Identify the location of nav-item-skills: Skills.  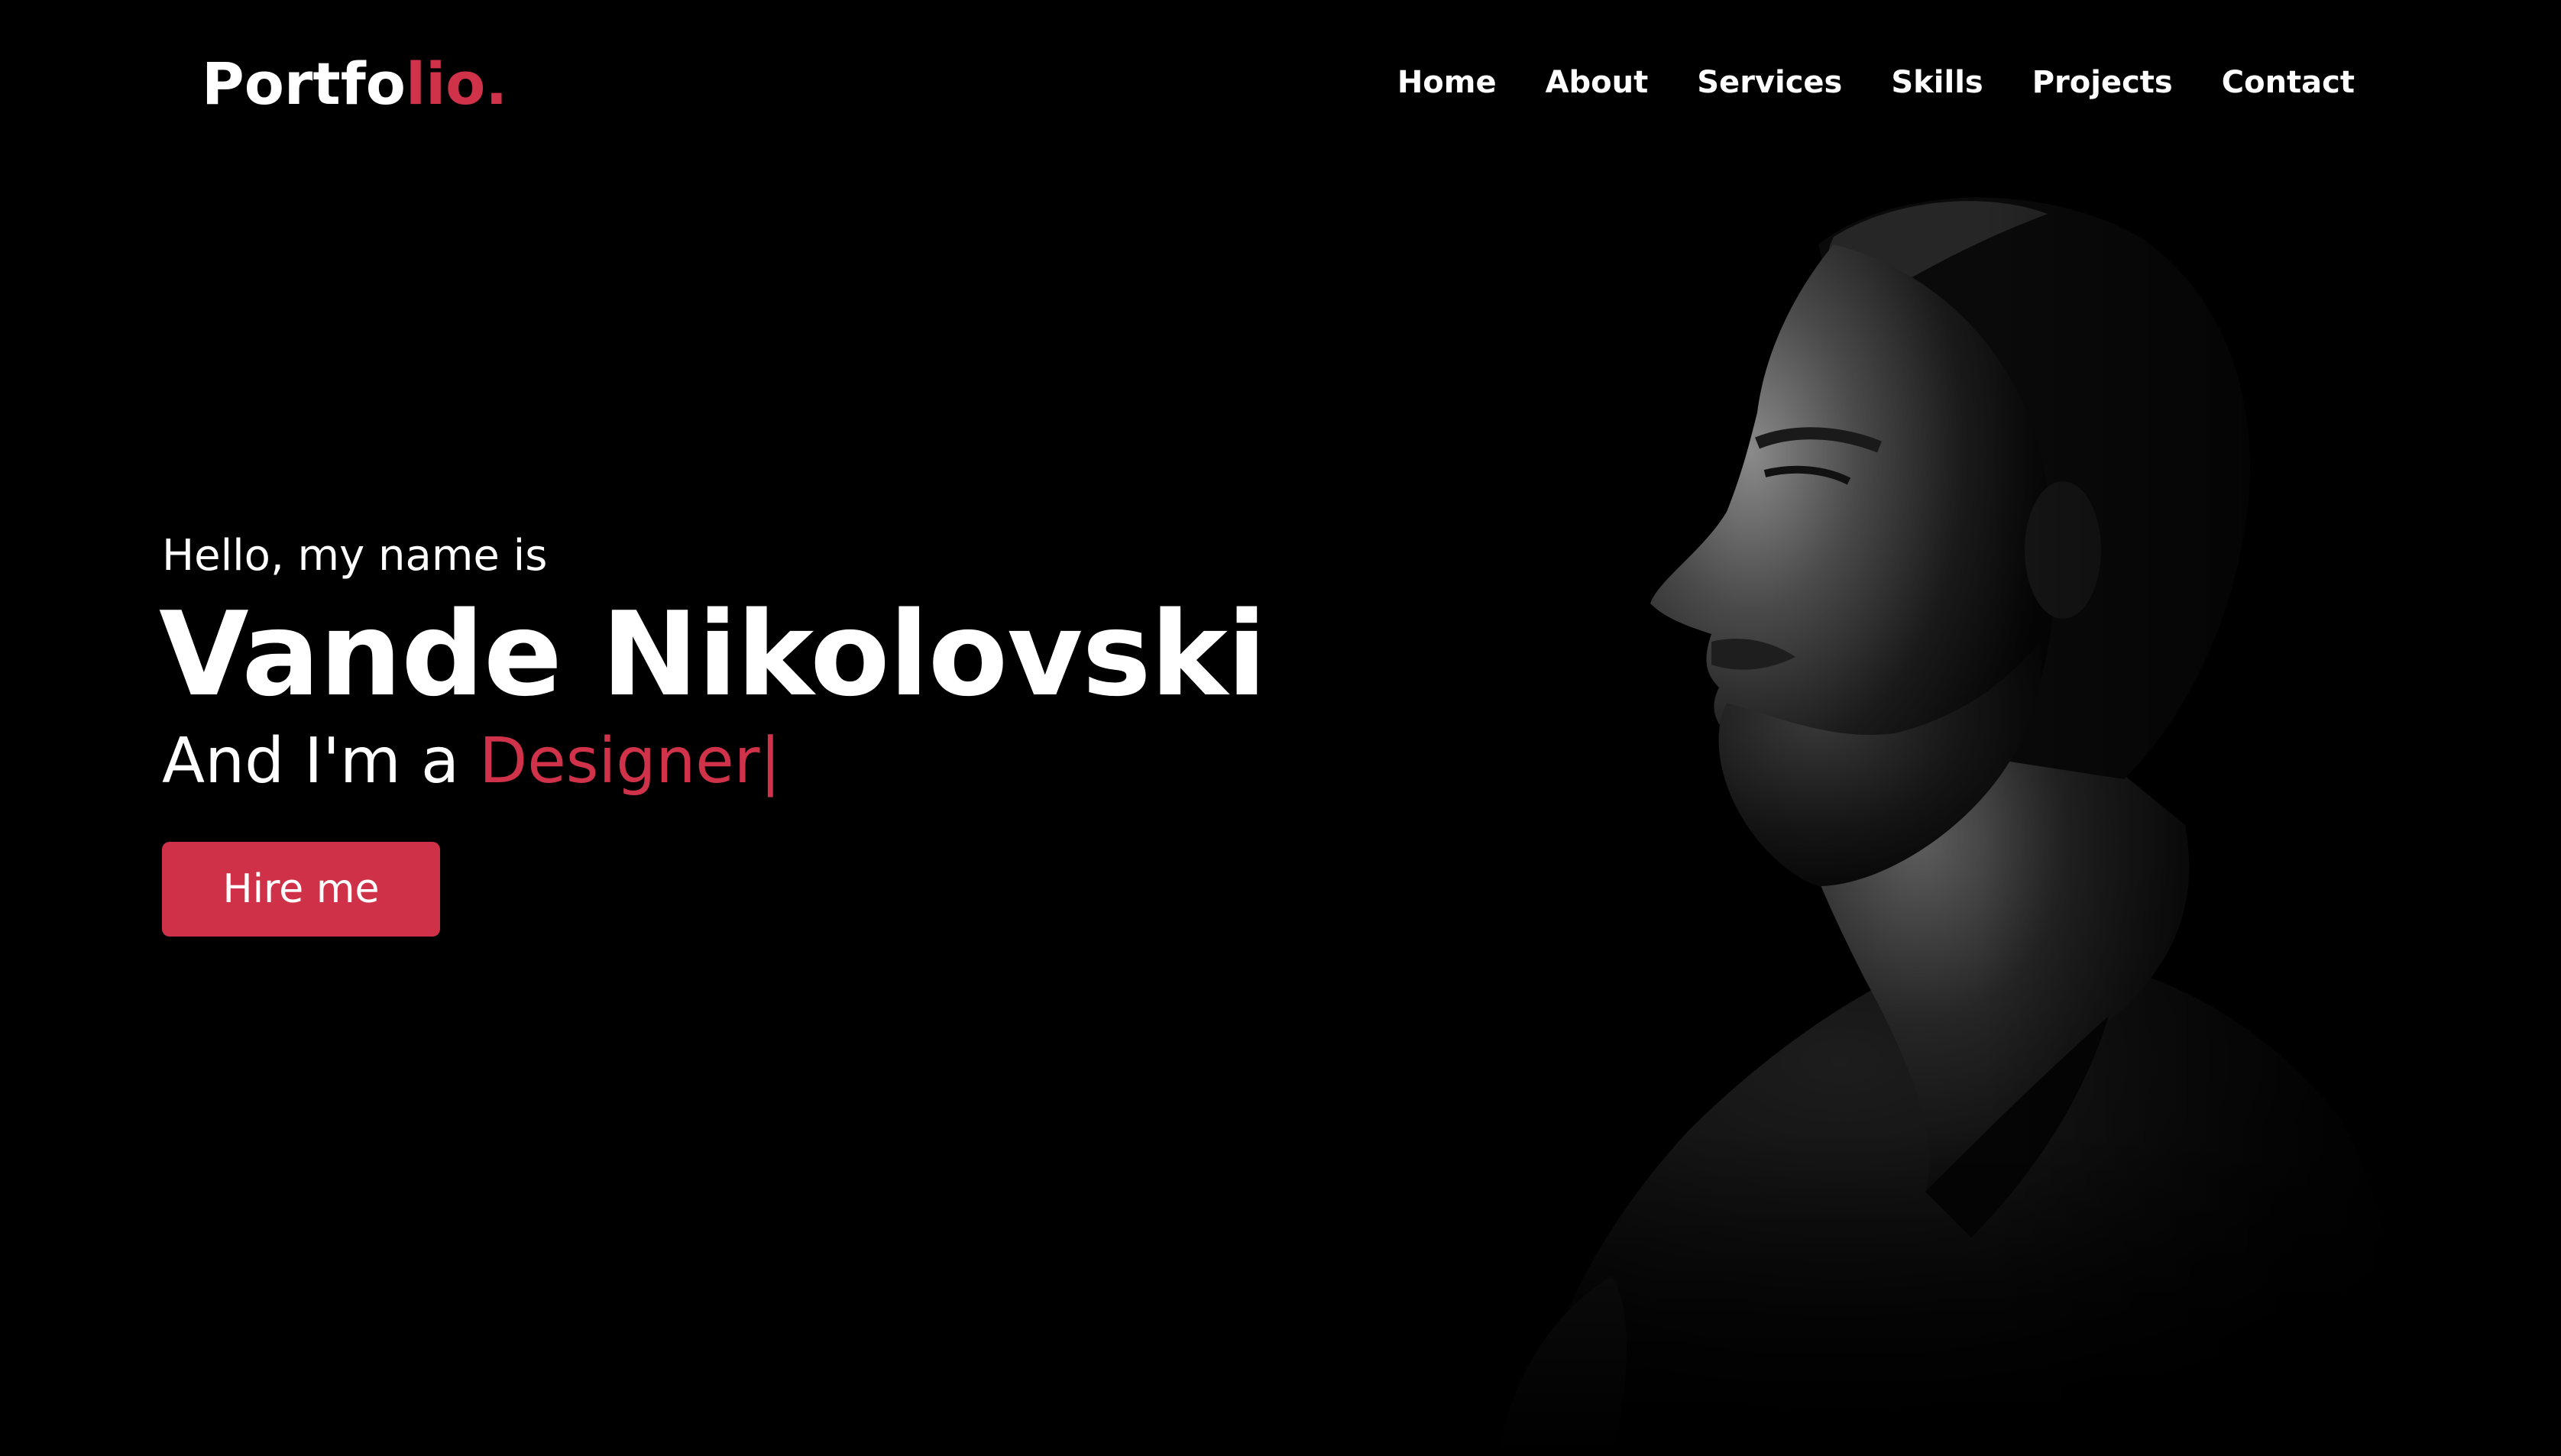
(1937, 82).